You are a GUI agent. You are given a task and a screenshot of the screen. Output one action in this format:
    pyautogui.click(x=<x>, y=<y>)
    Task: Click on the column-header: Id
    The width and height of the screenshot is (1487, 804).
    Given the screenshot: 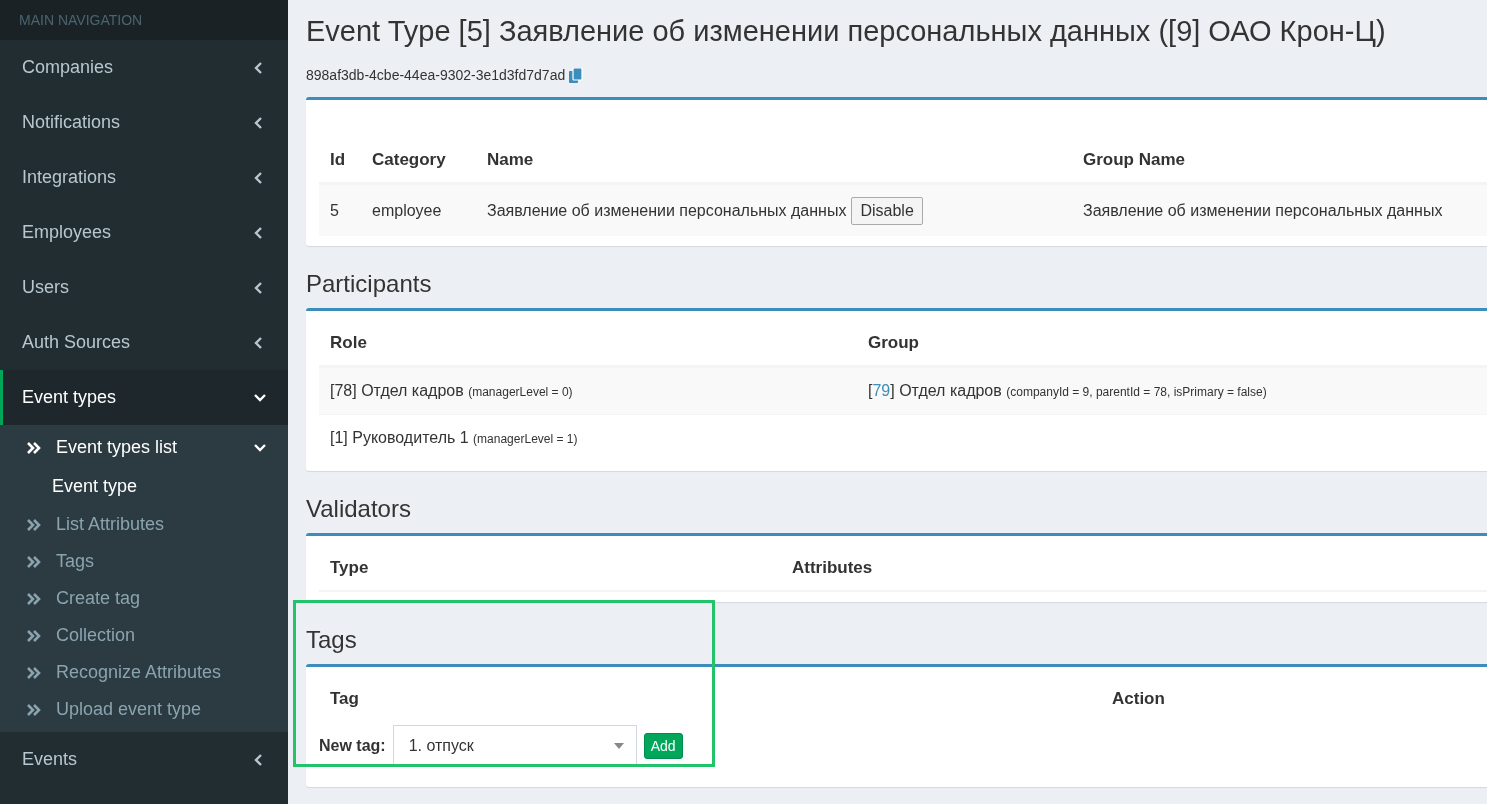 What is the action you would take?
    pyautogui.click(x=338, y=160)
    